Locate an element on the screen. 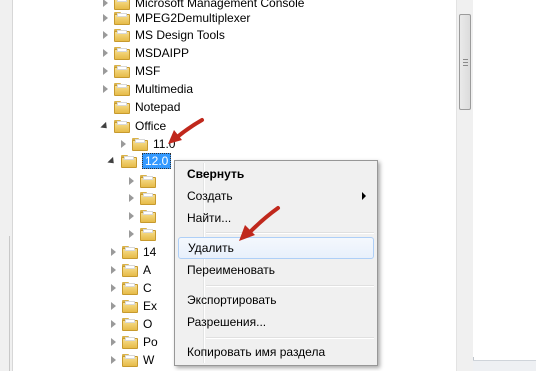 Image resolution: width=536 pixels, height=371 pixels. tree-item-a: A is located at coordinates (129, 270).